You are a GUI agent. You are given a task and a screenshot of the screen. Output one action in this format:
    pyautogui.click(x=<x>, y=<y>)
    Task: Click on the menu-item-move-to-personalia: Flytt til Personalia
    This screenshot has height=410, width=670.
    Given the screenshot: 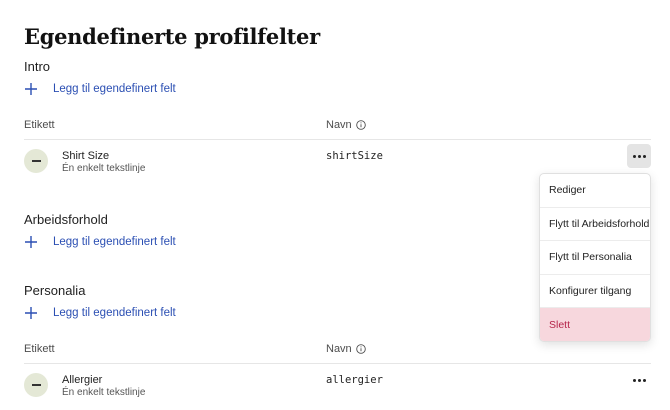 What is the action you would take?
    pyautogui.click(x=595, y=258)
    